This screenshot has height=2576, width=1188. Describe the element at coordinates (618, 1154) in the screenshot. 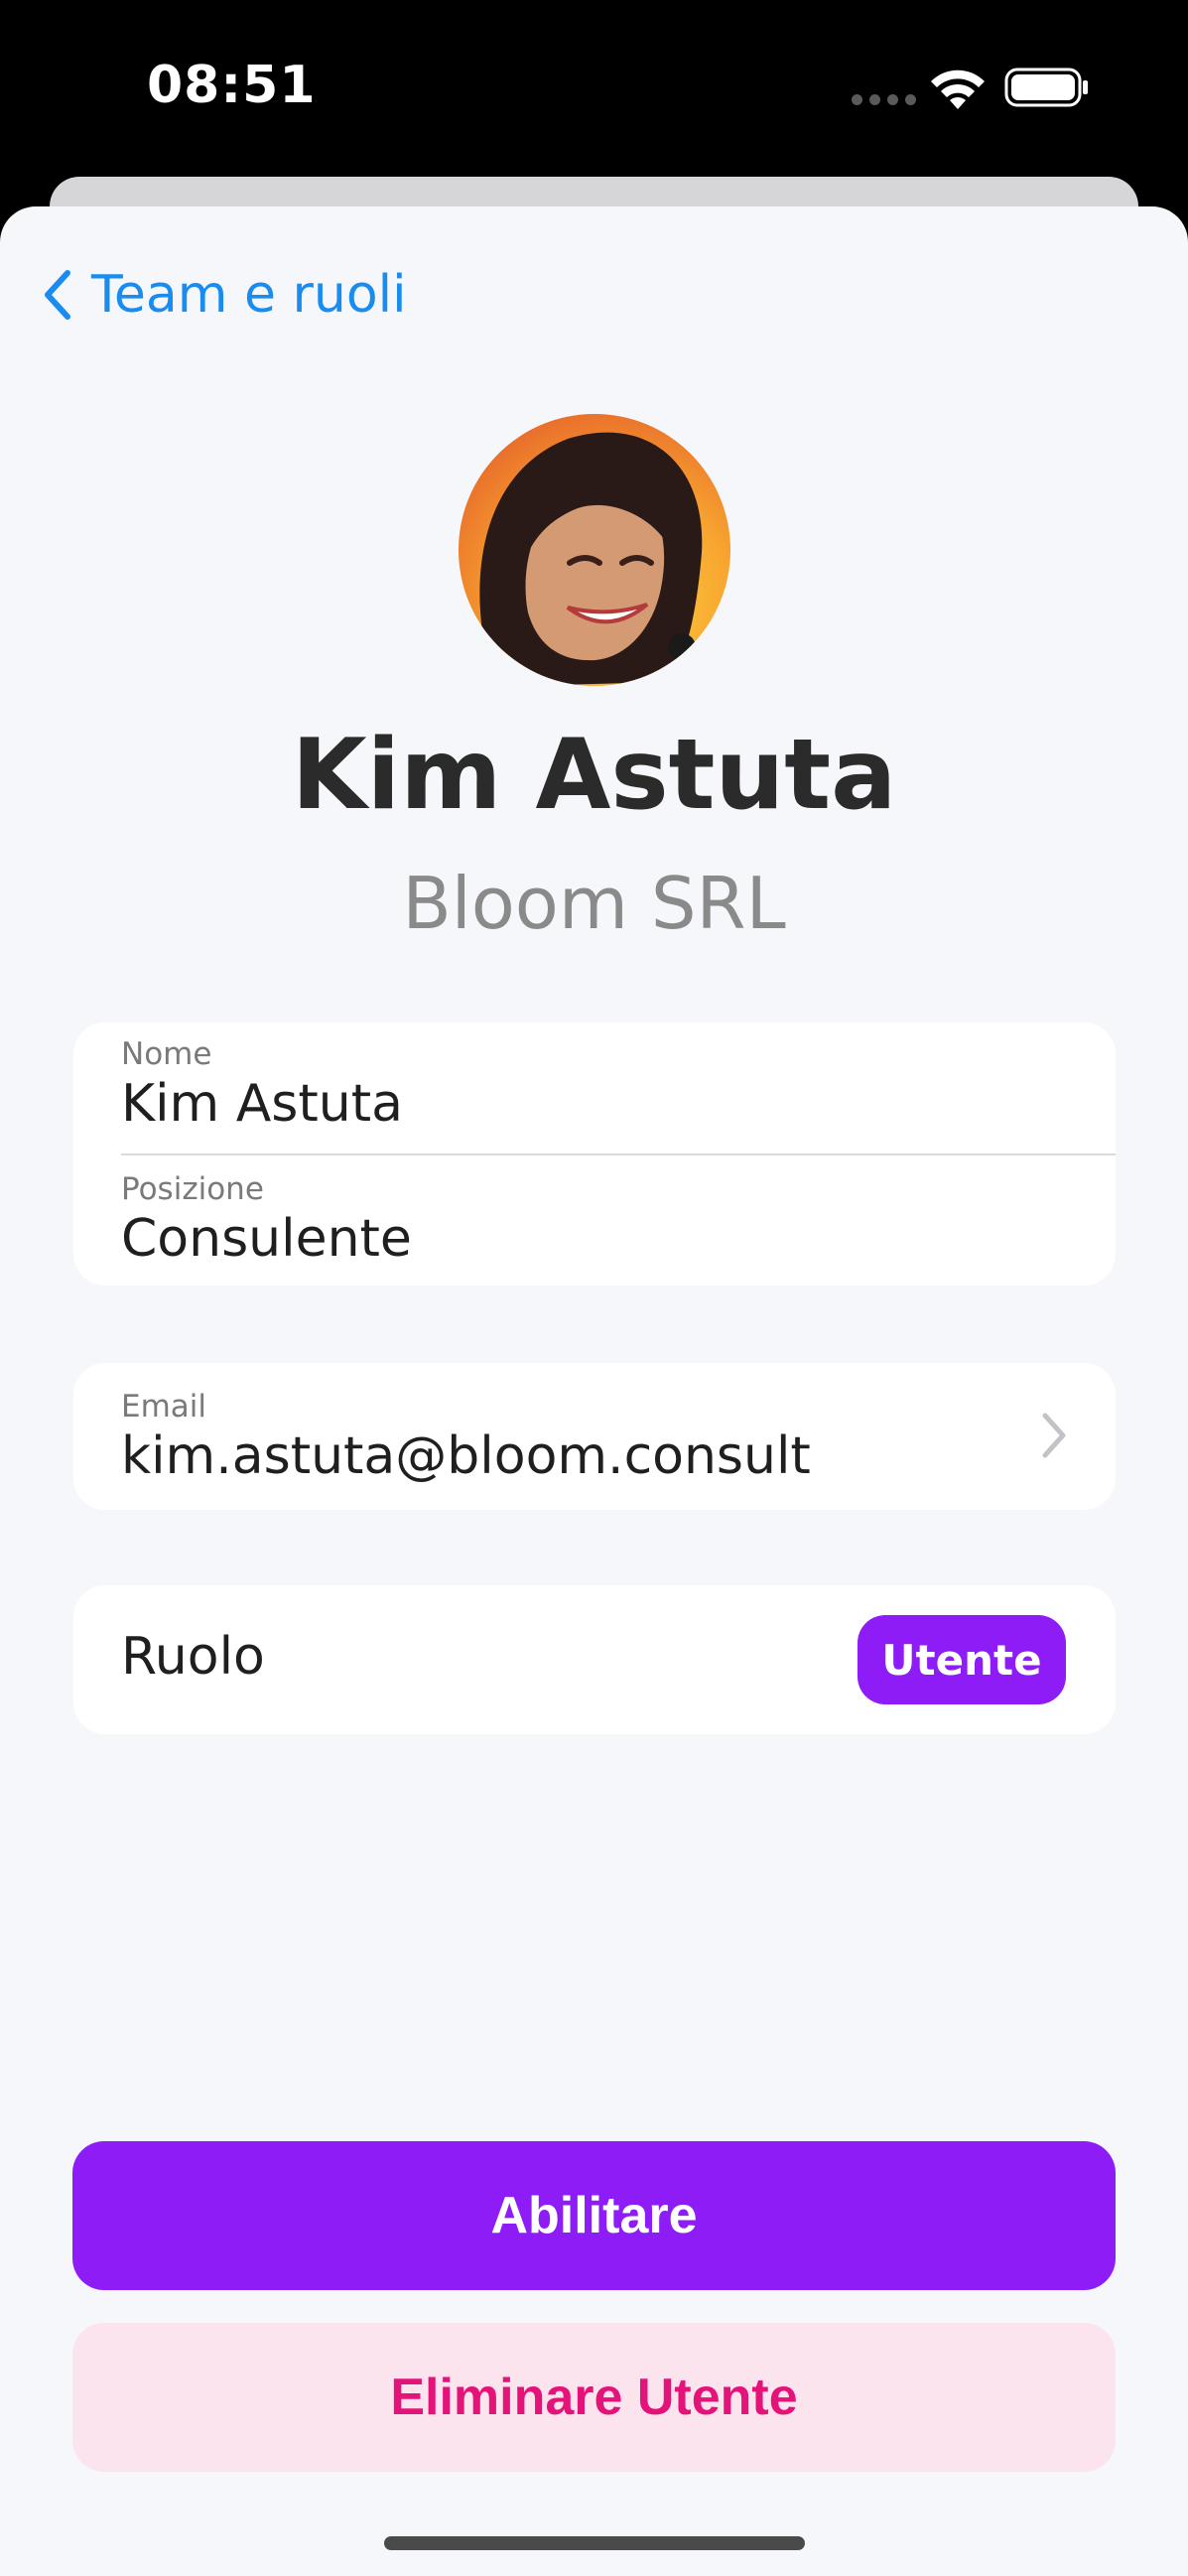

I see `divider` at that location.